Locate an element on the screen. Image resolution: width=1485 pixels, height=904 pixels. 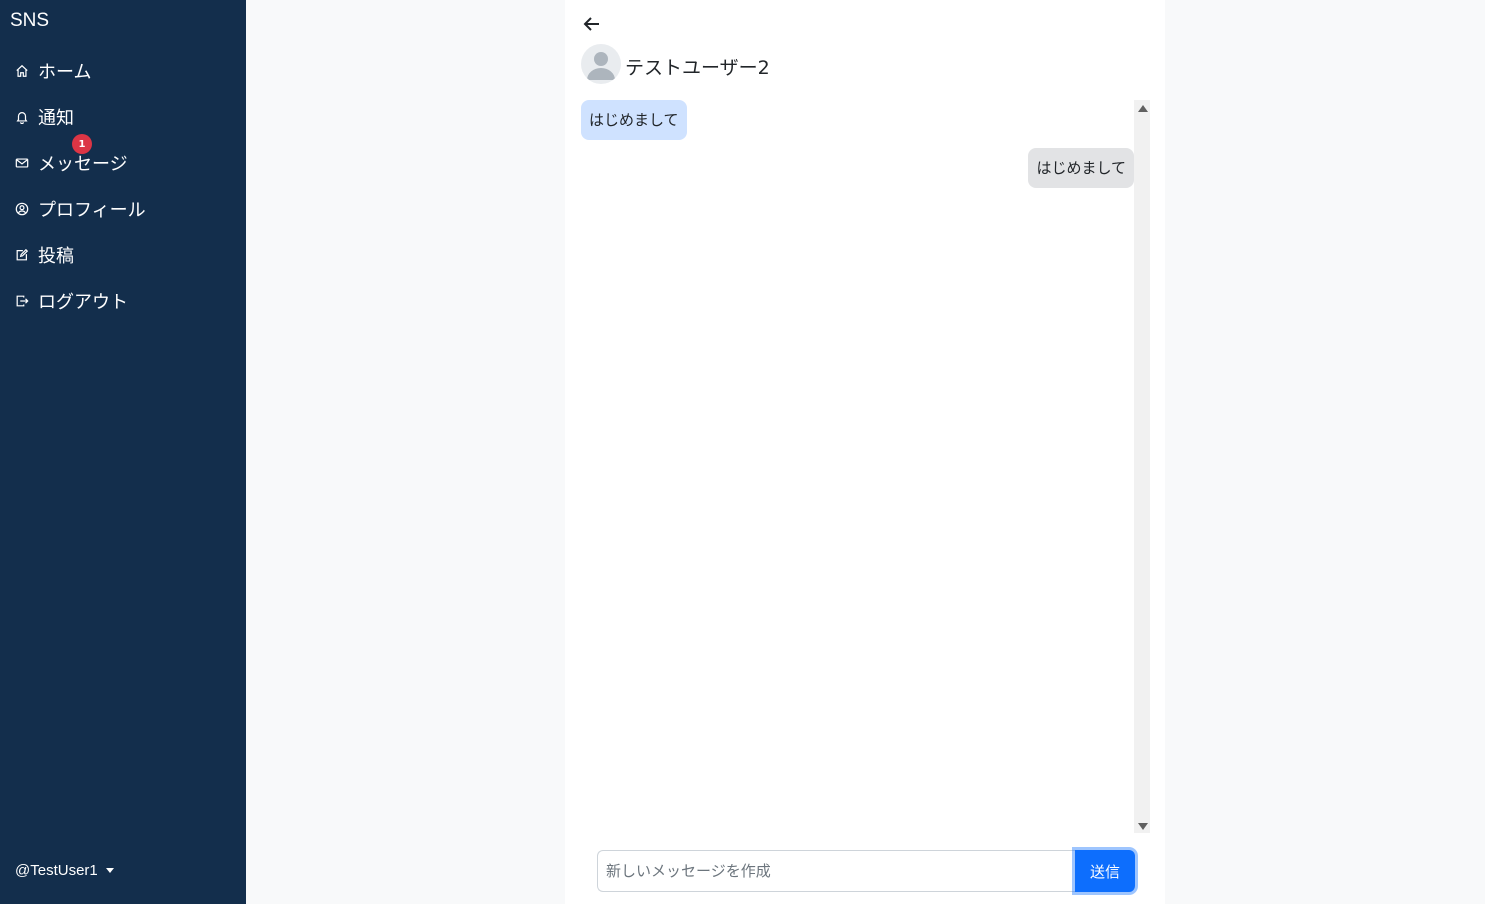
sidebar-item-notifications: 通知 1 is located at coordinates (123, 124).